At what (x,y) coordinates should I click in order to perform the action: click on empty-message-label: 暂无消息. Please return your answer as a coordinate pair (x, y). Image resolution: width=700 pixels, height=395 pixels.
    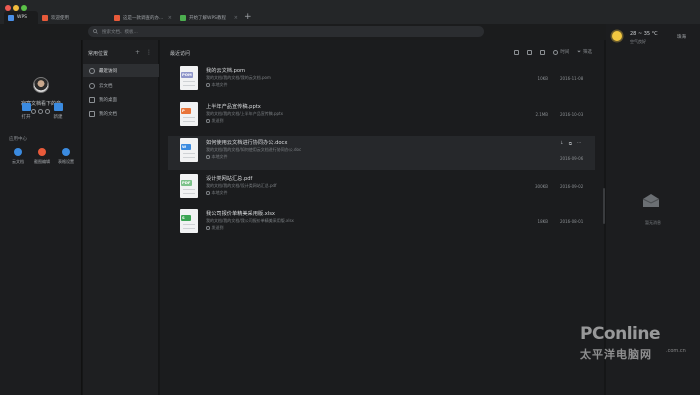
    Looking at the image, I should click on (653, 222).